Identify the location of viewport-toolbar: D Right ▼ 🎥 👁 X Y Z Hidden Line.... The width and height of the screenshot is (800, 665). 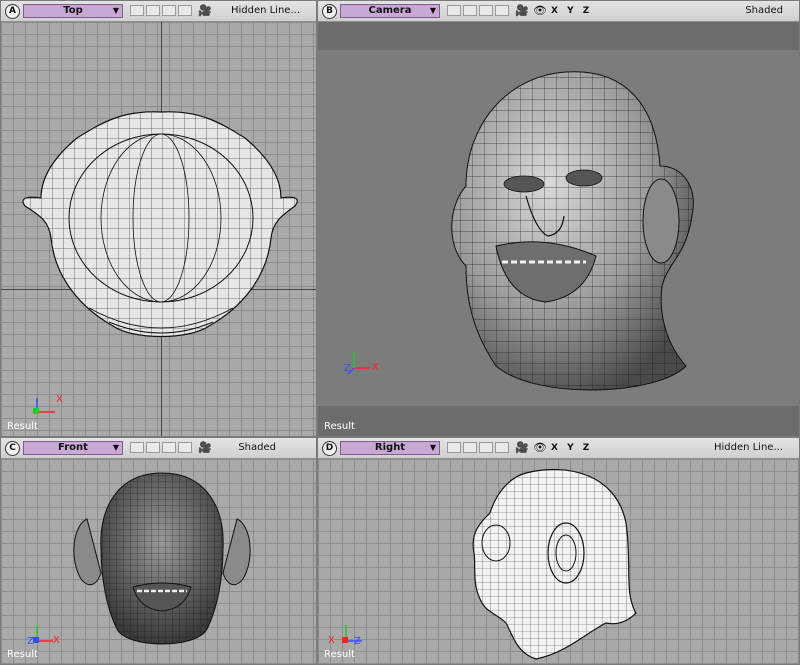
(558, 448).